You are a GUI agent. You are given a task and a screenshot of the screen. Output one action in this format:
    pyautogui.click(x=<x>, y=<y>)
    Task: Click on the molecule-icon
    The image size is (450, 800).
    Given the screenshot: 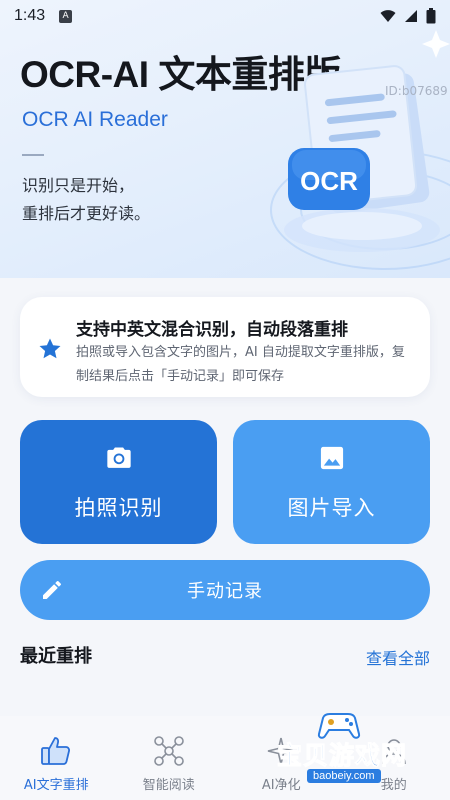 What is the action you would take?
    pyautogui.click(x=168, y=751)
    